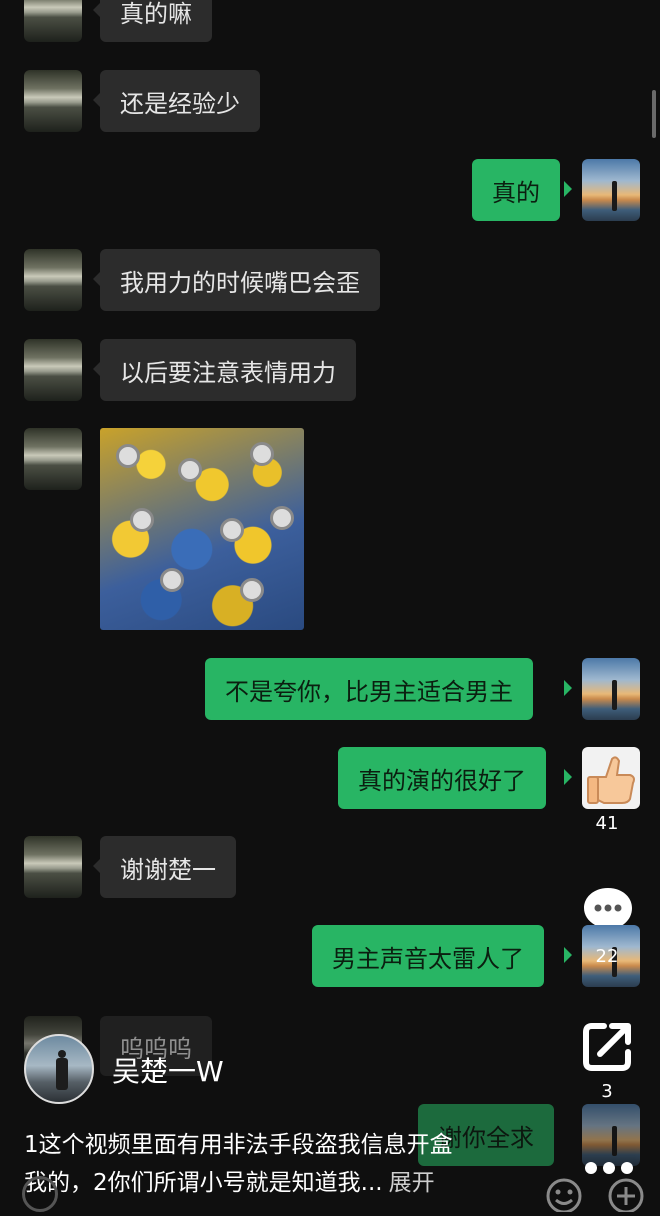  Describe the element at coordinates (609, 1168) in the screenshot. I see `more-icon` at that location.